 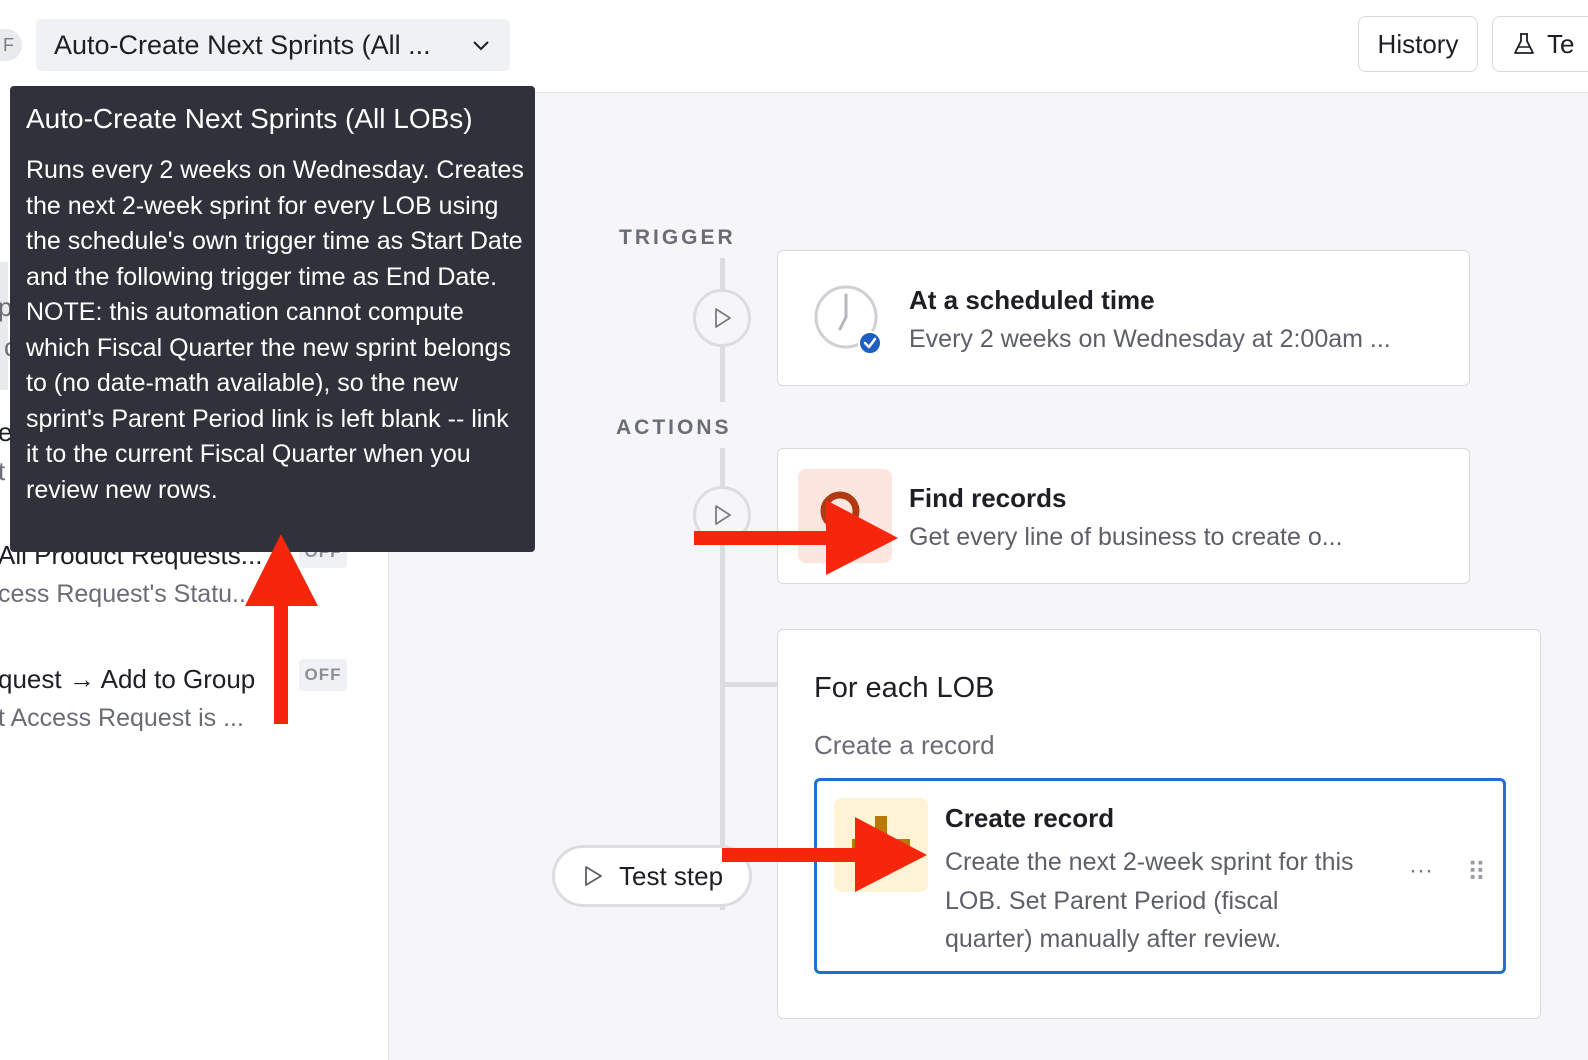 I want to click on status-fragment: F, so click(x=8, y=45).